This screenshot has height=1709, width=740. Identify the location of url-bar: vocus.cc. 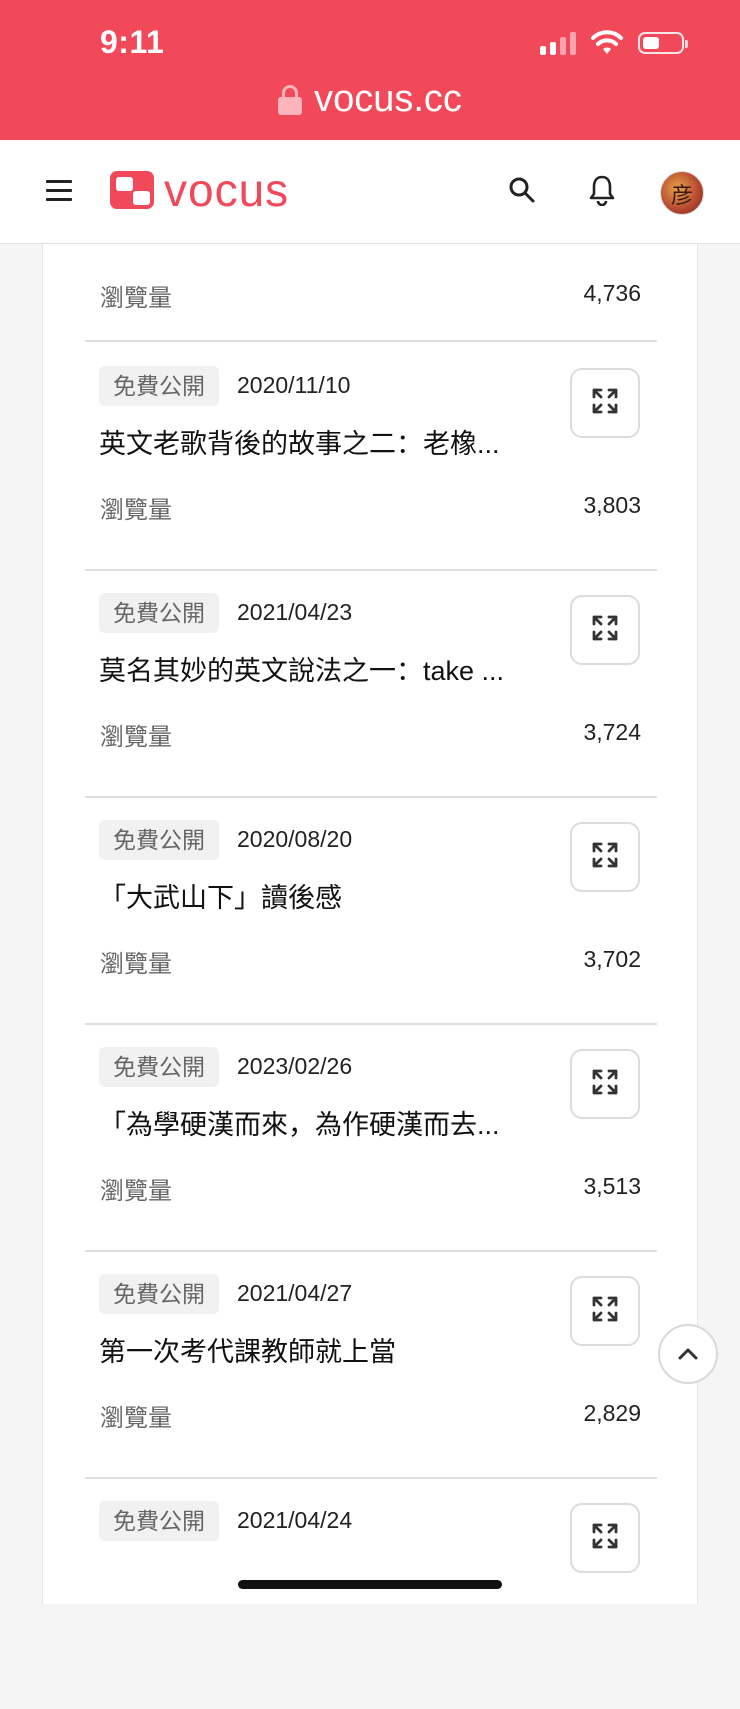
(370, 99).